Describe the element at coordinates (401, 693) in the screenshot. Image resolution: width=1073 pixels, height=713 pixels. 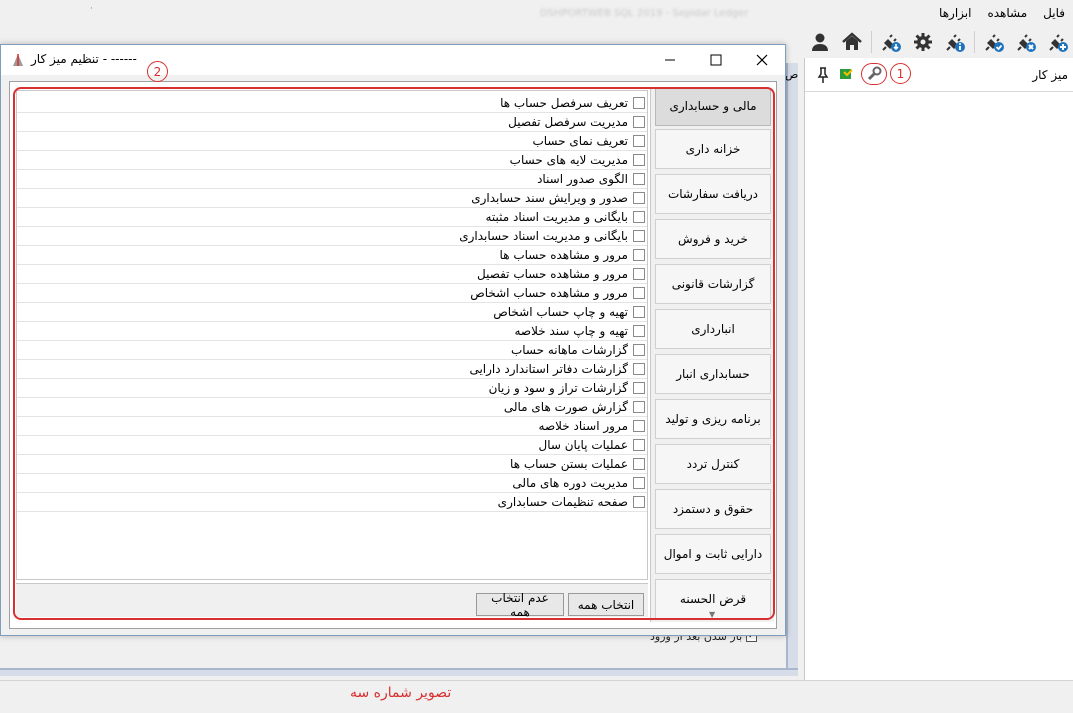
I see `figure-caption: تصویر شماره سه` at that location.